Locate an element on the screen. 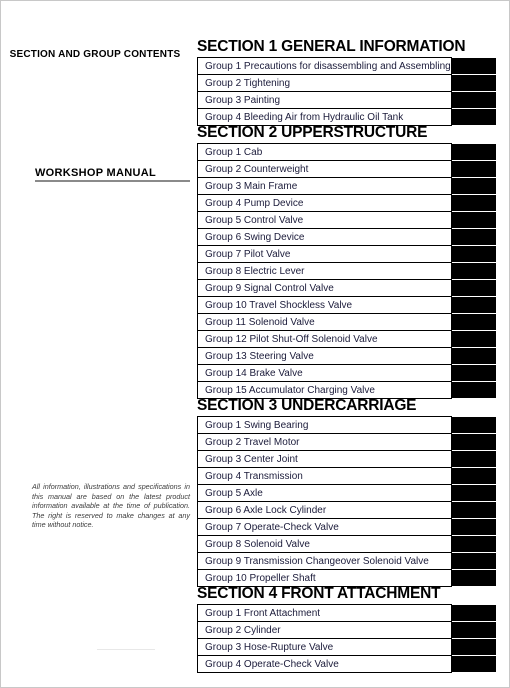 This screenshot has width=510, height=688. group-entry-label: Group 4 Pump Device is located at coordinates (324, 203).